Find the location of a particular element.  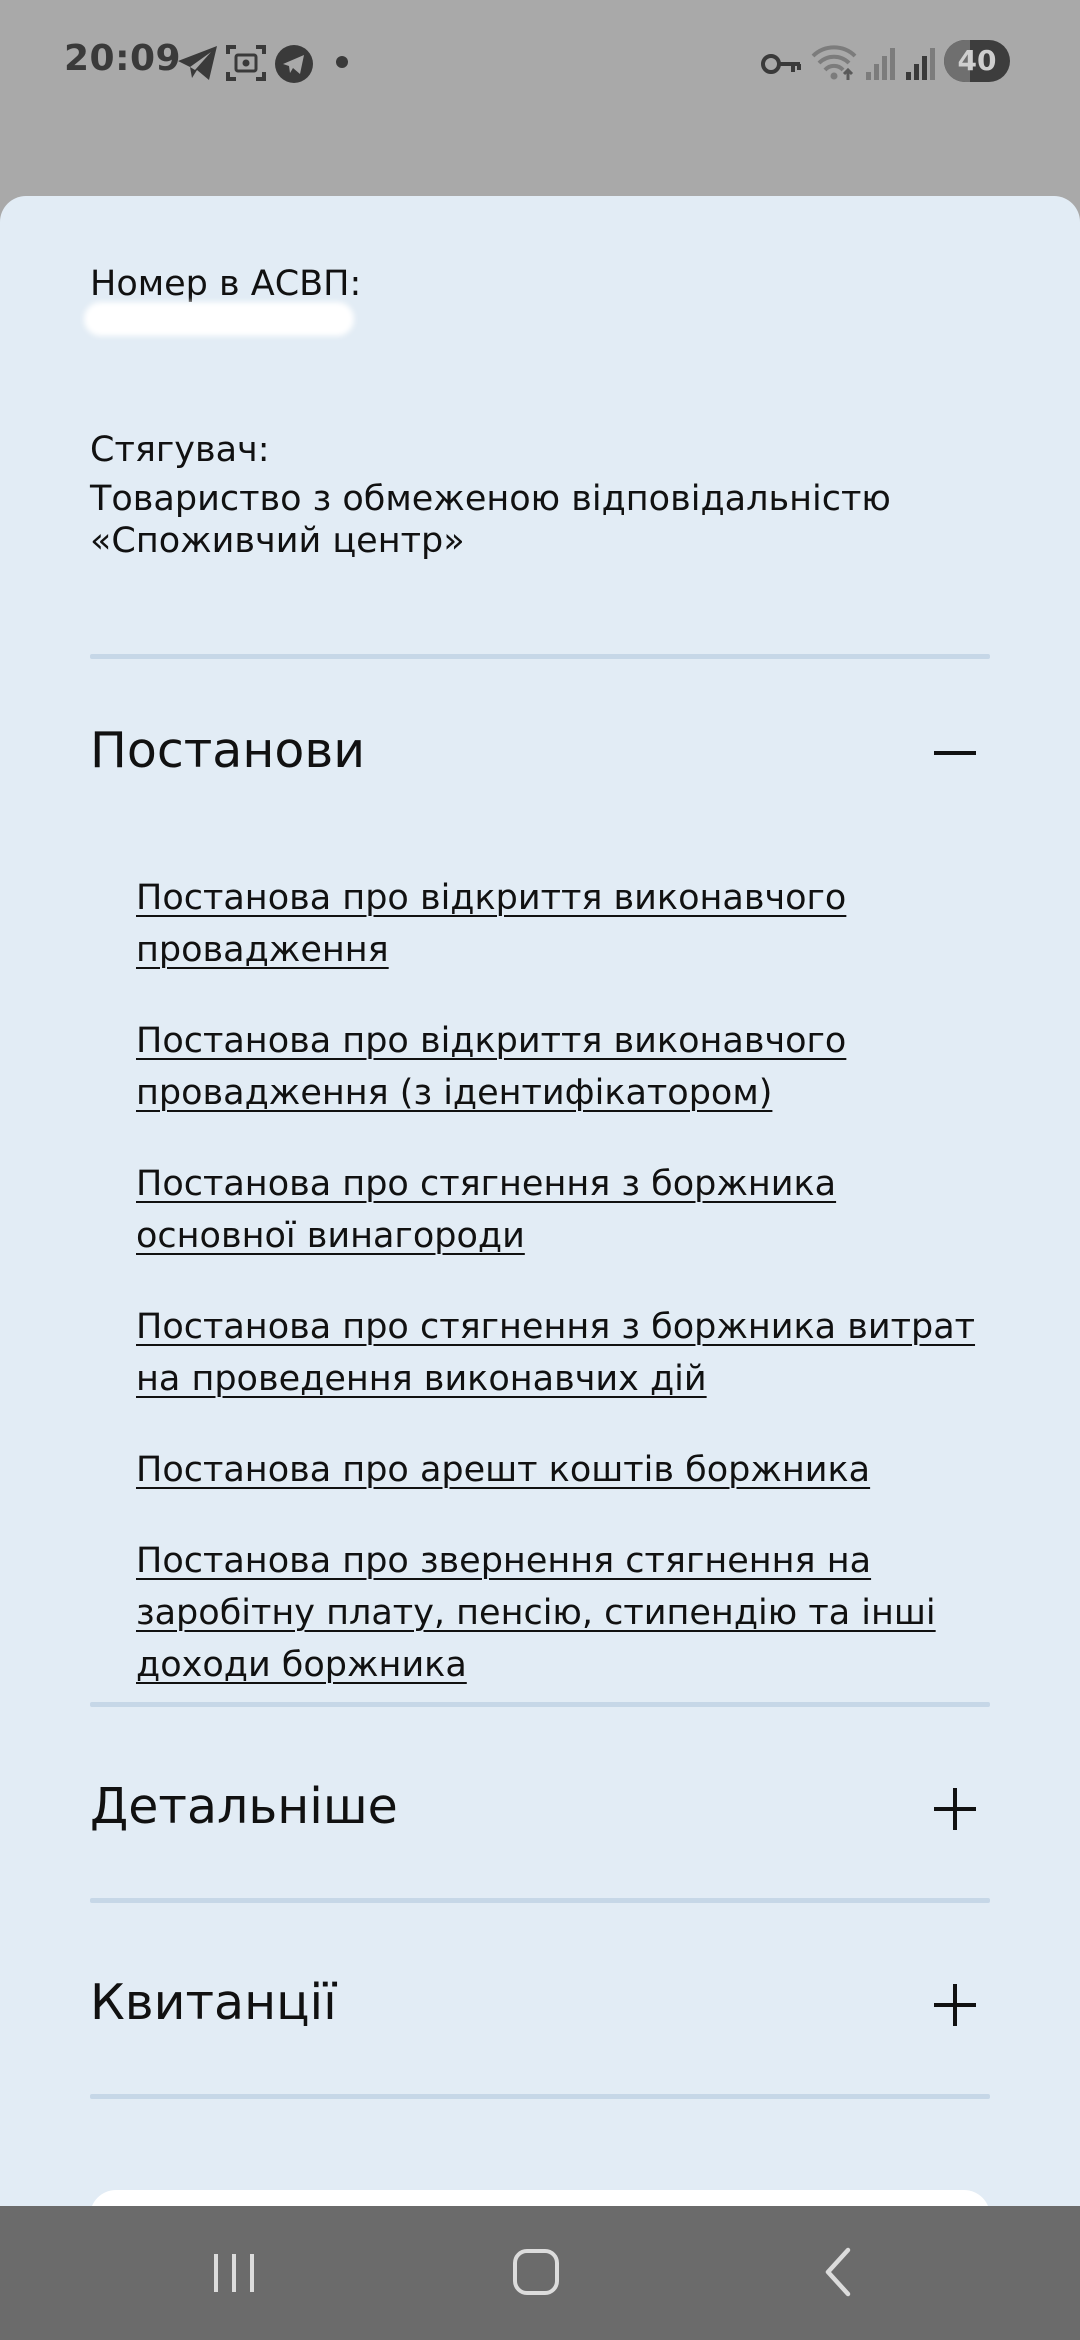

telegram-circle-icon is located at coordinates (294, 64).